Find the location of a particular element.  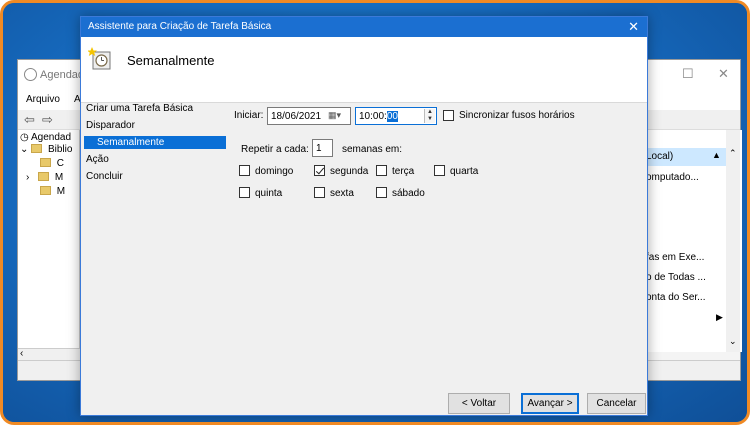

tree-root: ◷ Agendad is located at coordinates (45, 137).